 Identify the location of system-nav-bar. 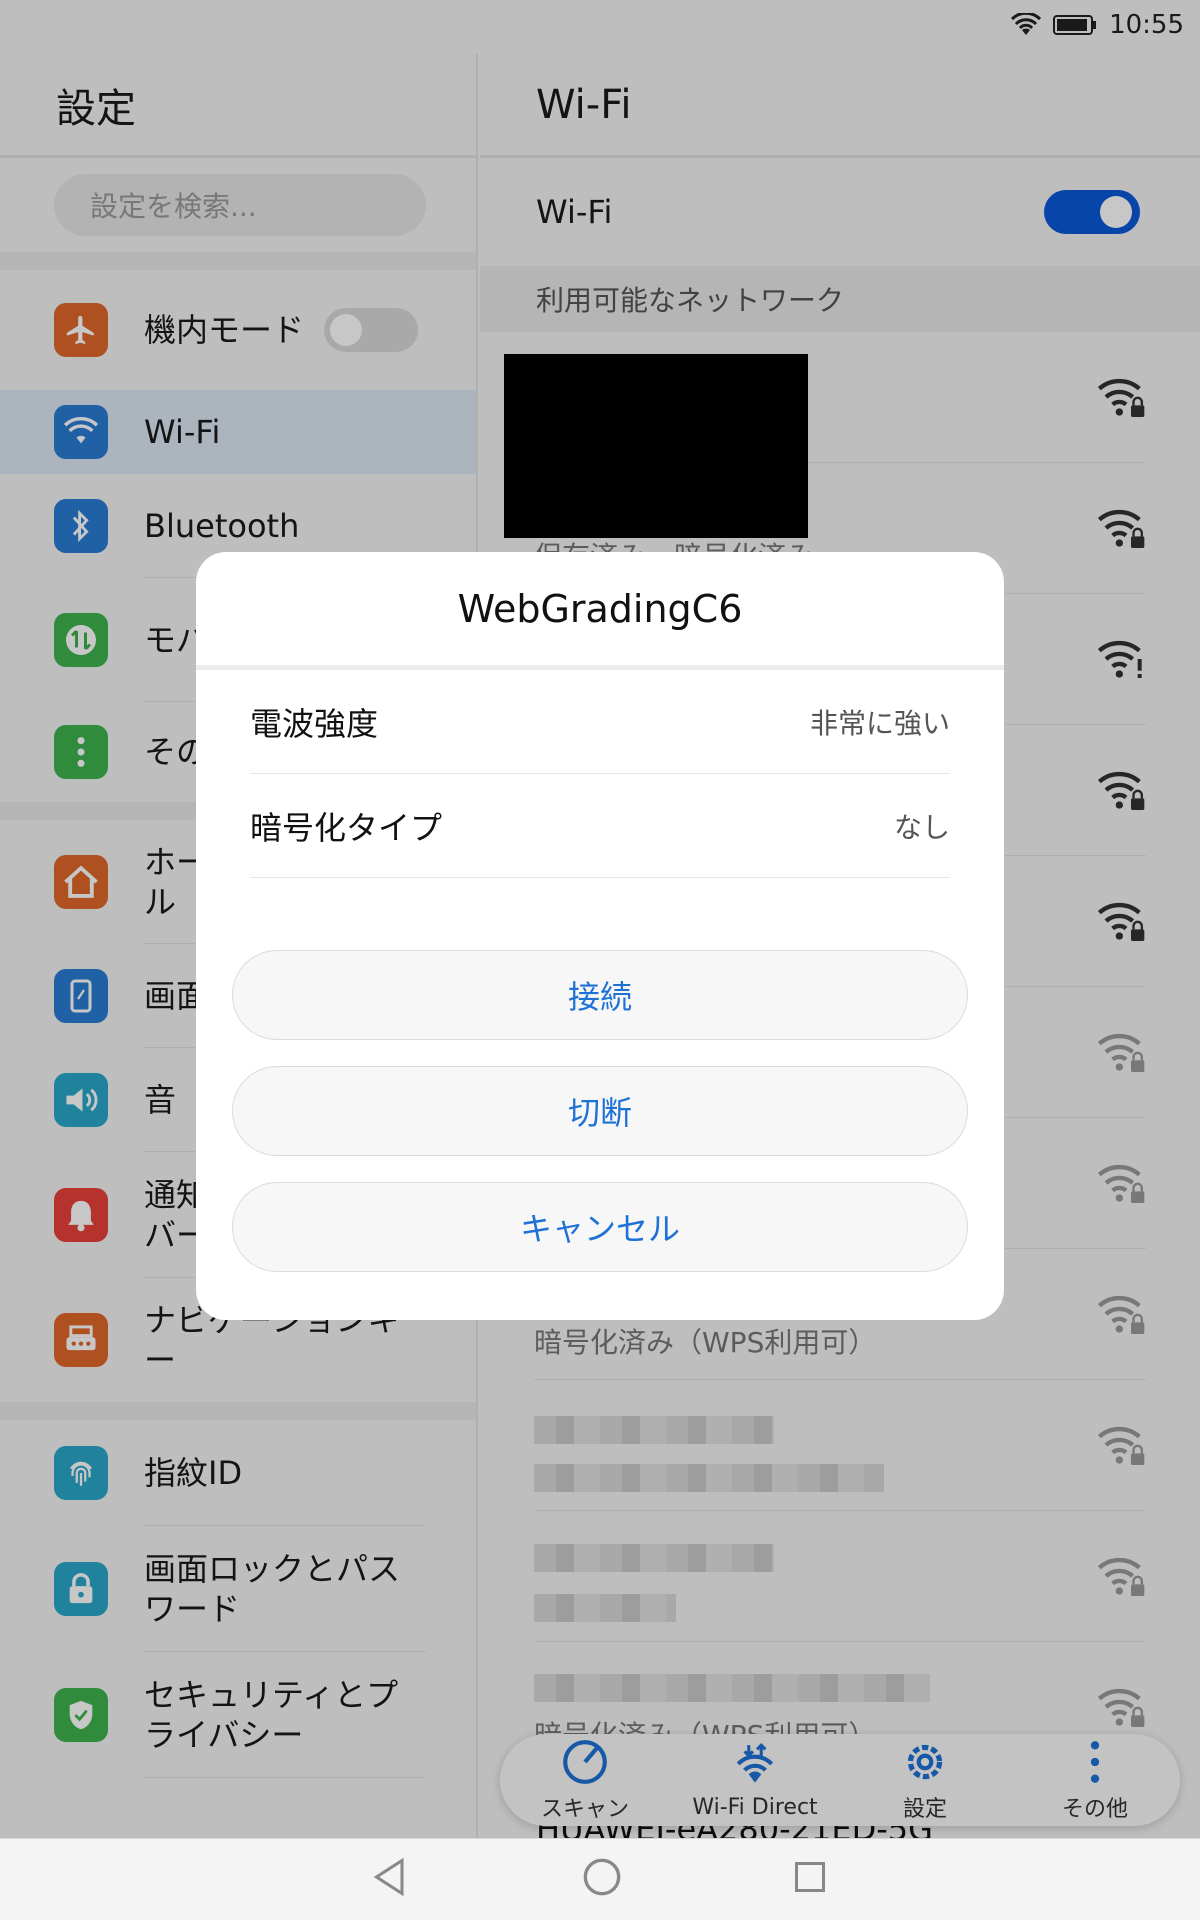
(600, 1879).